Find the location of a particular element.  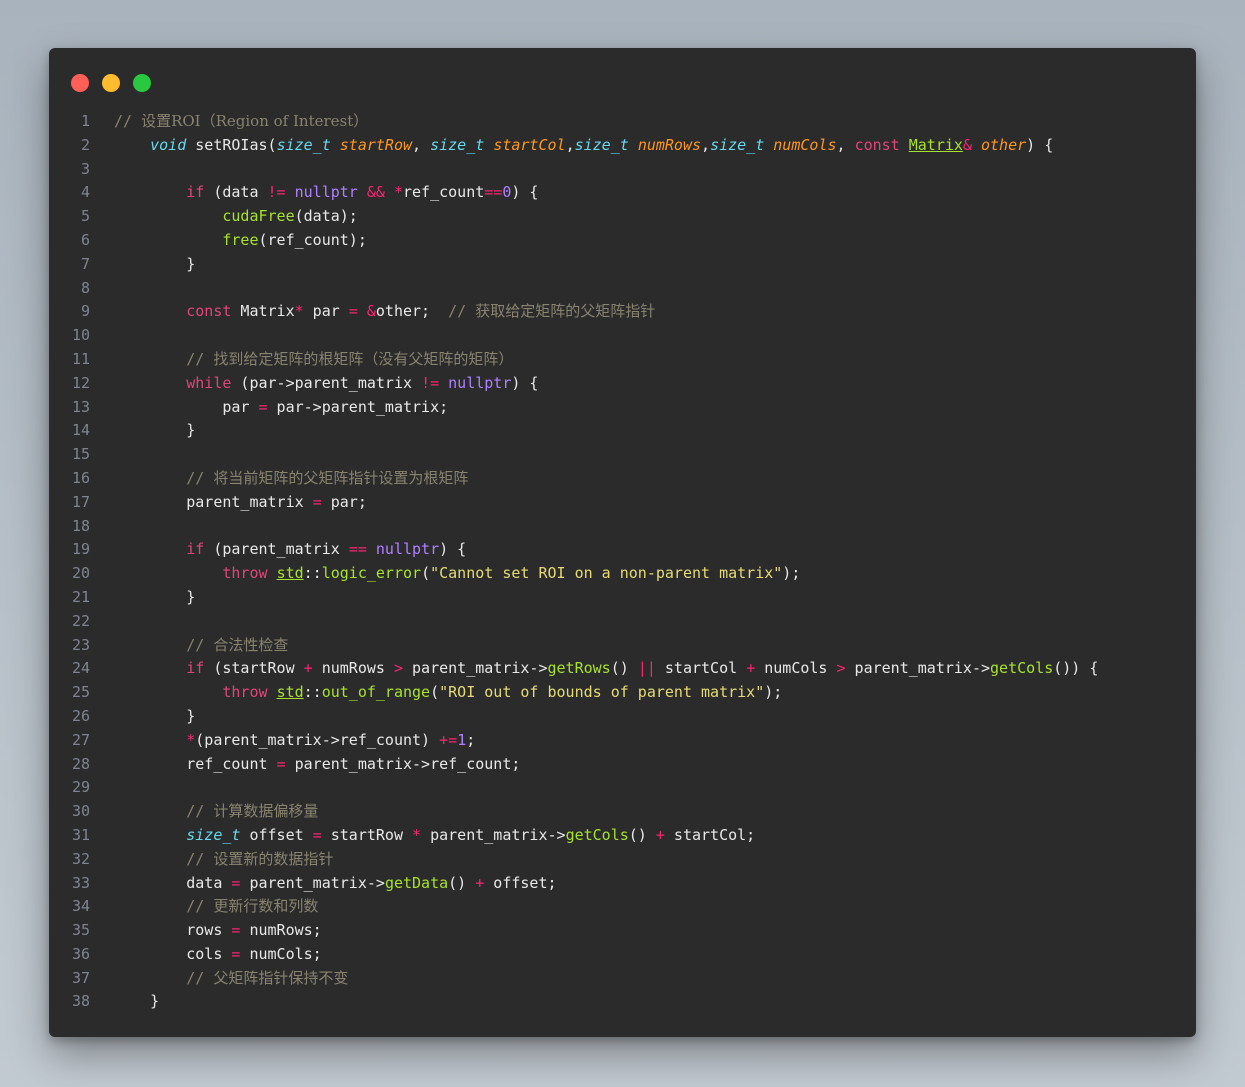

close-button is located at coordinates (80, 83).